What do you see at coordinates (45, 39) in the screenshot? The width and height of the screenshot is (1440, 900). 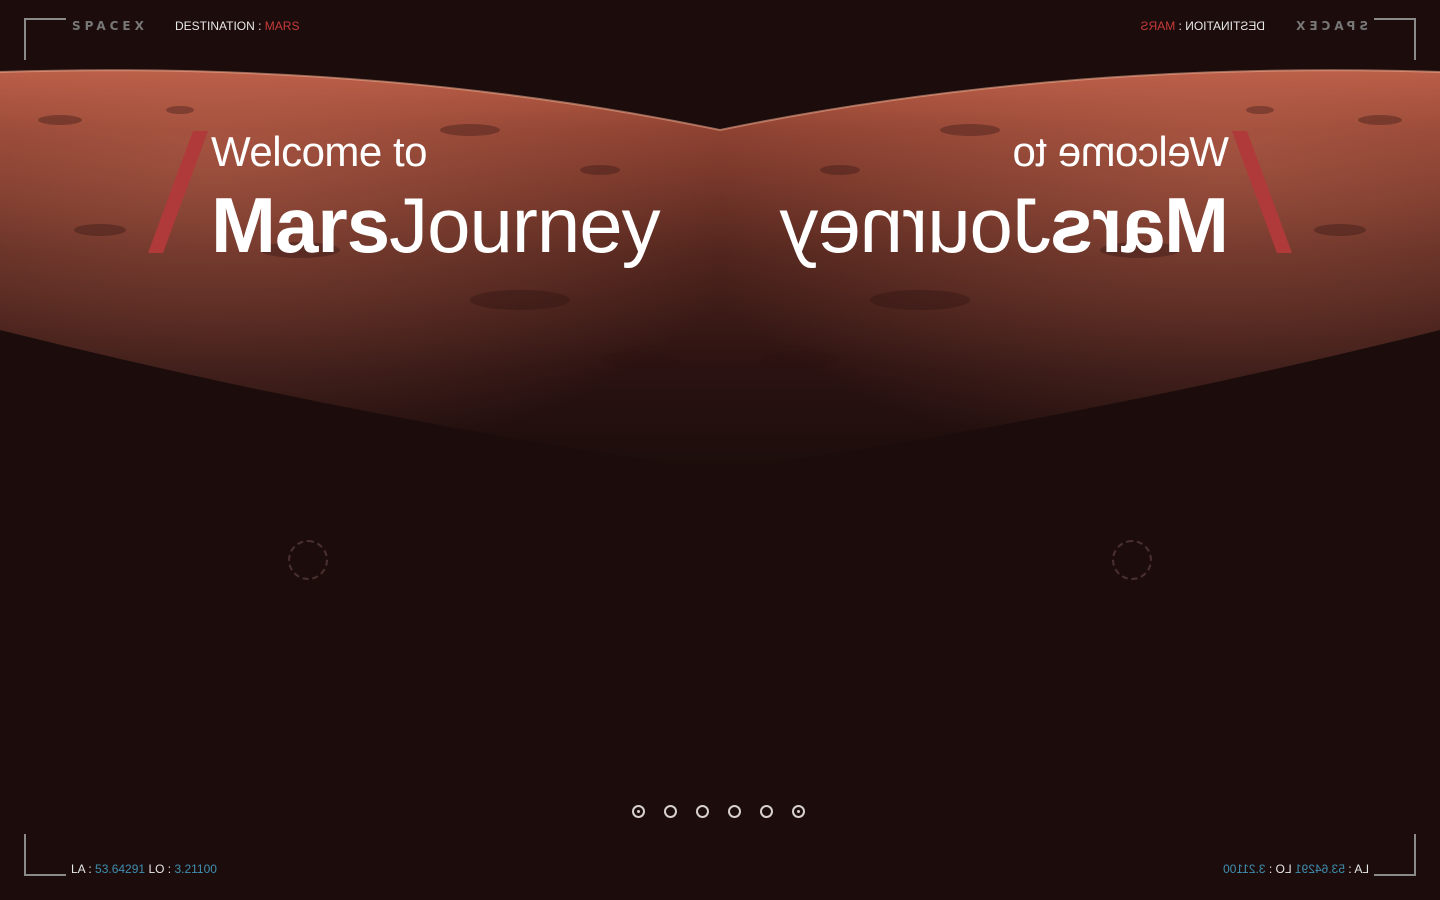 I see `frame-corner-top-left` at bounding box center [45, 39].